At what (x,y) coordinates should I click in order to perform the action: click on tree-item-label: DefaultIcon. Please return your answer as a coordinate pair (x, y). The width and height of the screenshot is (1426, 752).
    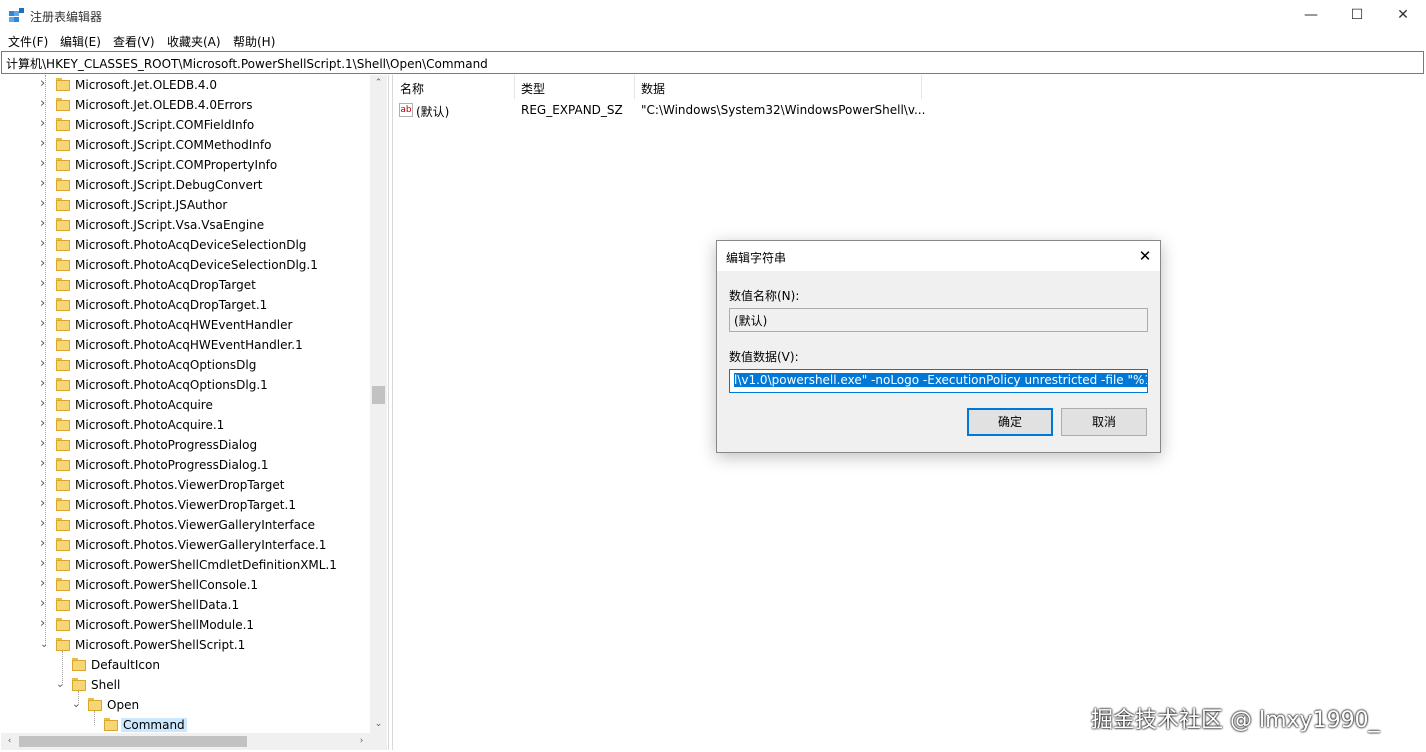
    Looking at the image, I should click on (125, 665).